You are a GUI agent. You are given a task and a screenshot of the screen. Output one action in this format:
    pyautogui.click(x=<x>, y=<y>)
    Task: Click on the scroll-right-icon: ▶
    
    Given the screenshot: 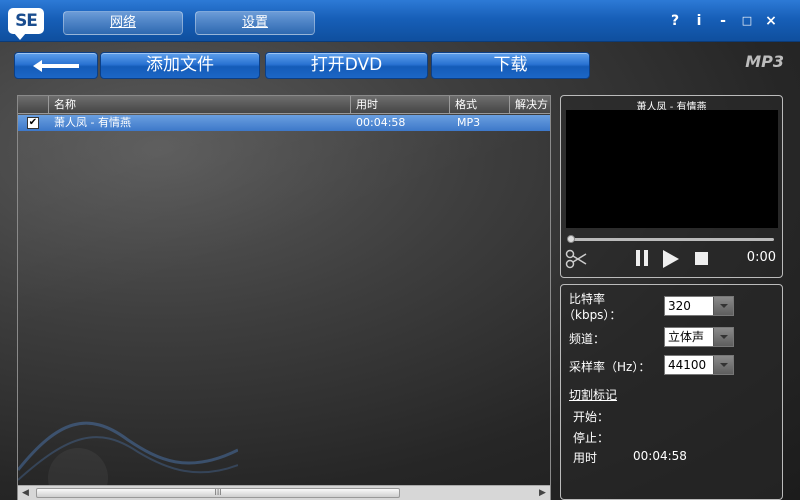 What is the action you would take?
    pyautogui.click(x=542, y=493)
    